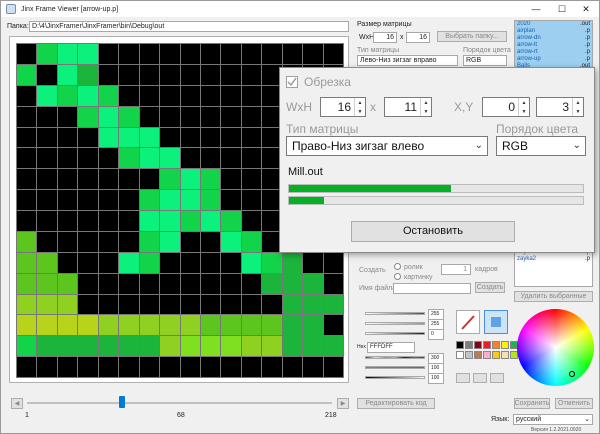 This screenshot has height=434, width=600. Describe the element at coordinates (397, 266) in the screenshot. I see `video-radio` at that location.